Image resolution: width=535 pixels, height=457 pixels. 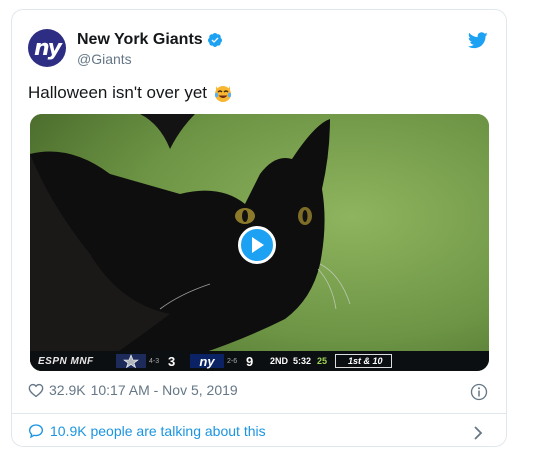 What do you see at coordinates (223, 94) in the screenshot?
I see `crying-laughing-cat-emoji-icon` at bounding box center [223, 94].